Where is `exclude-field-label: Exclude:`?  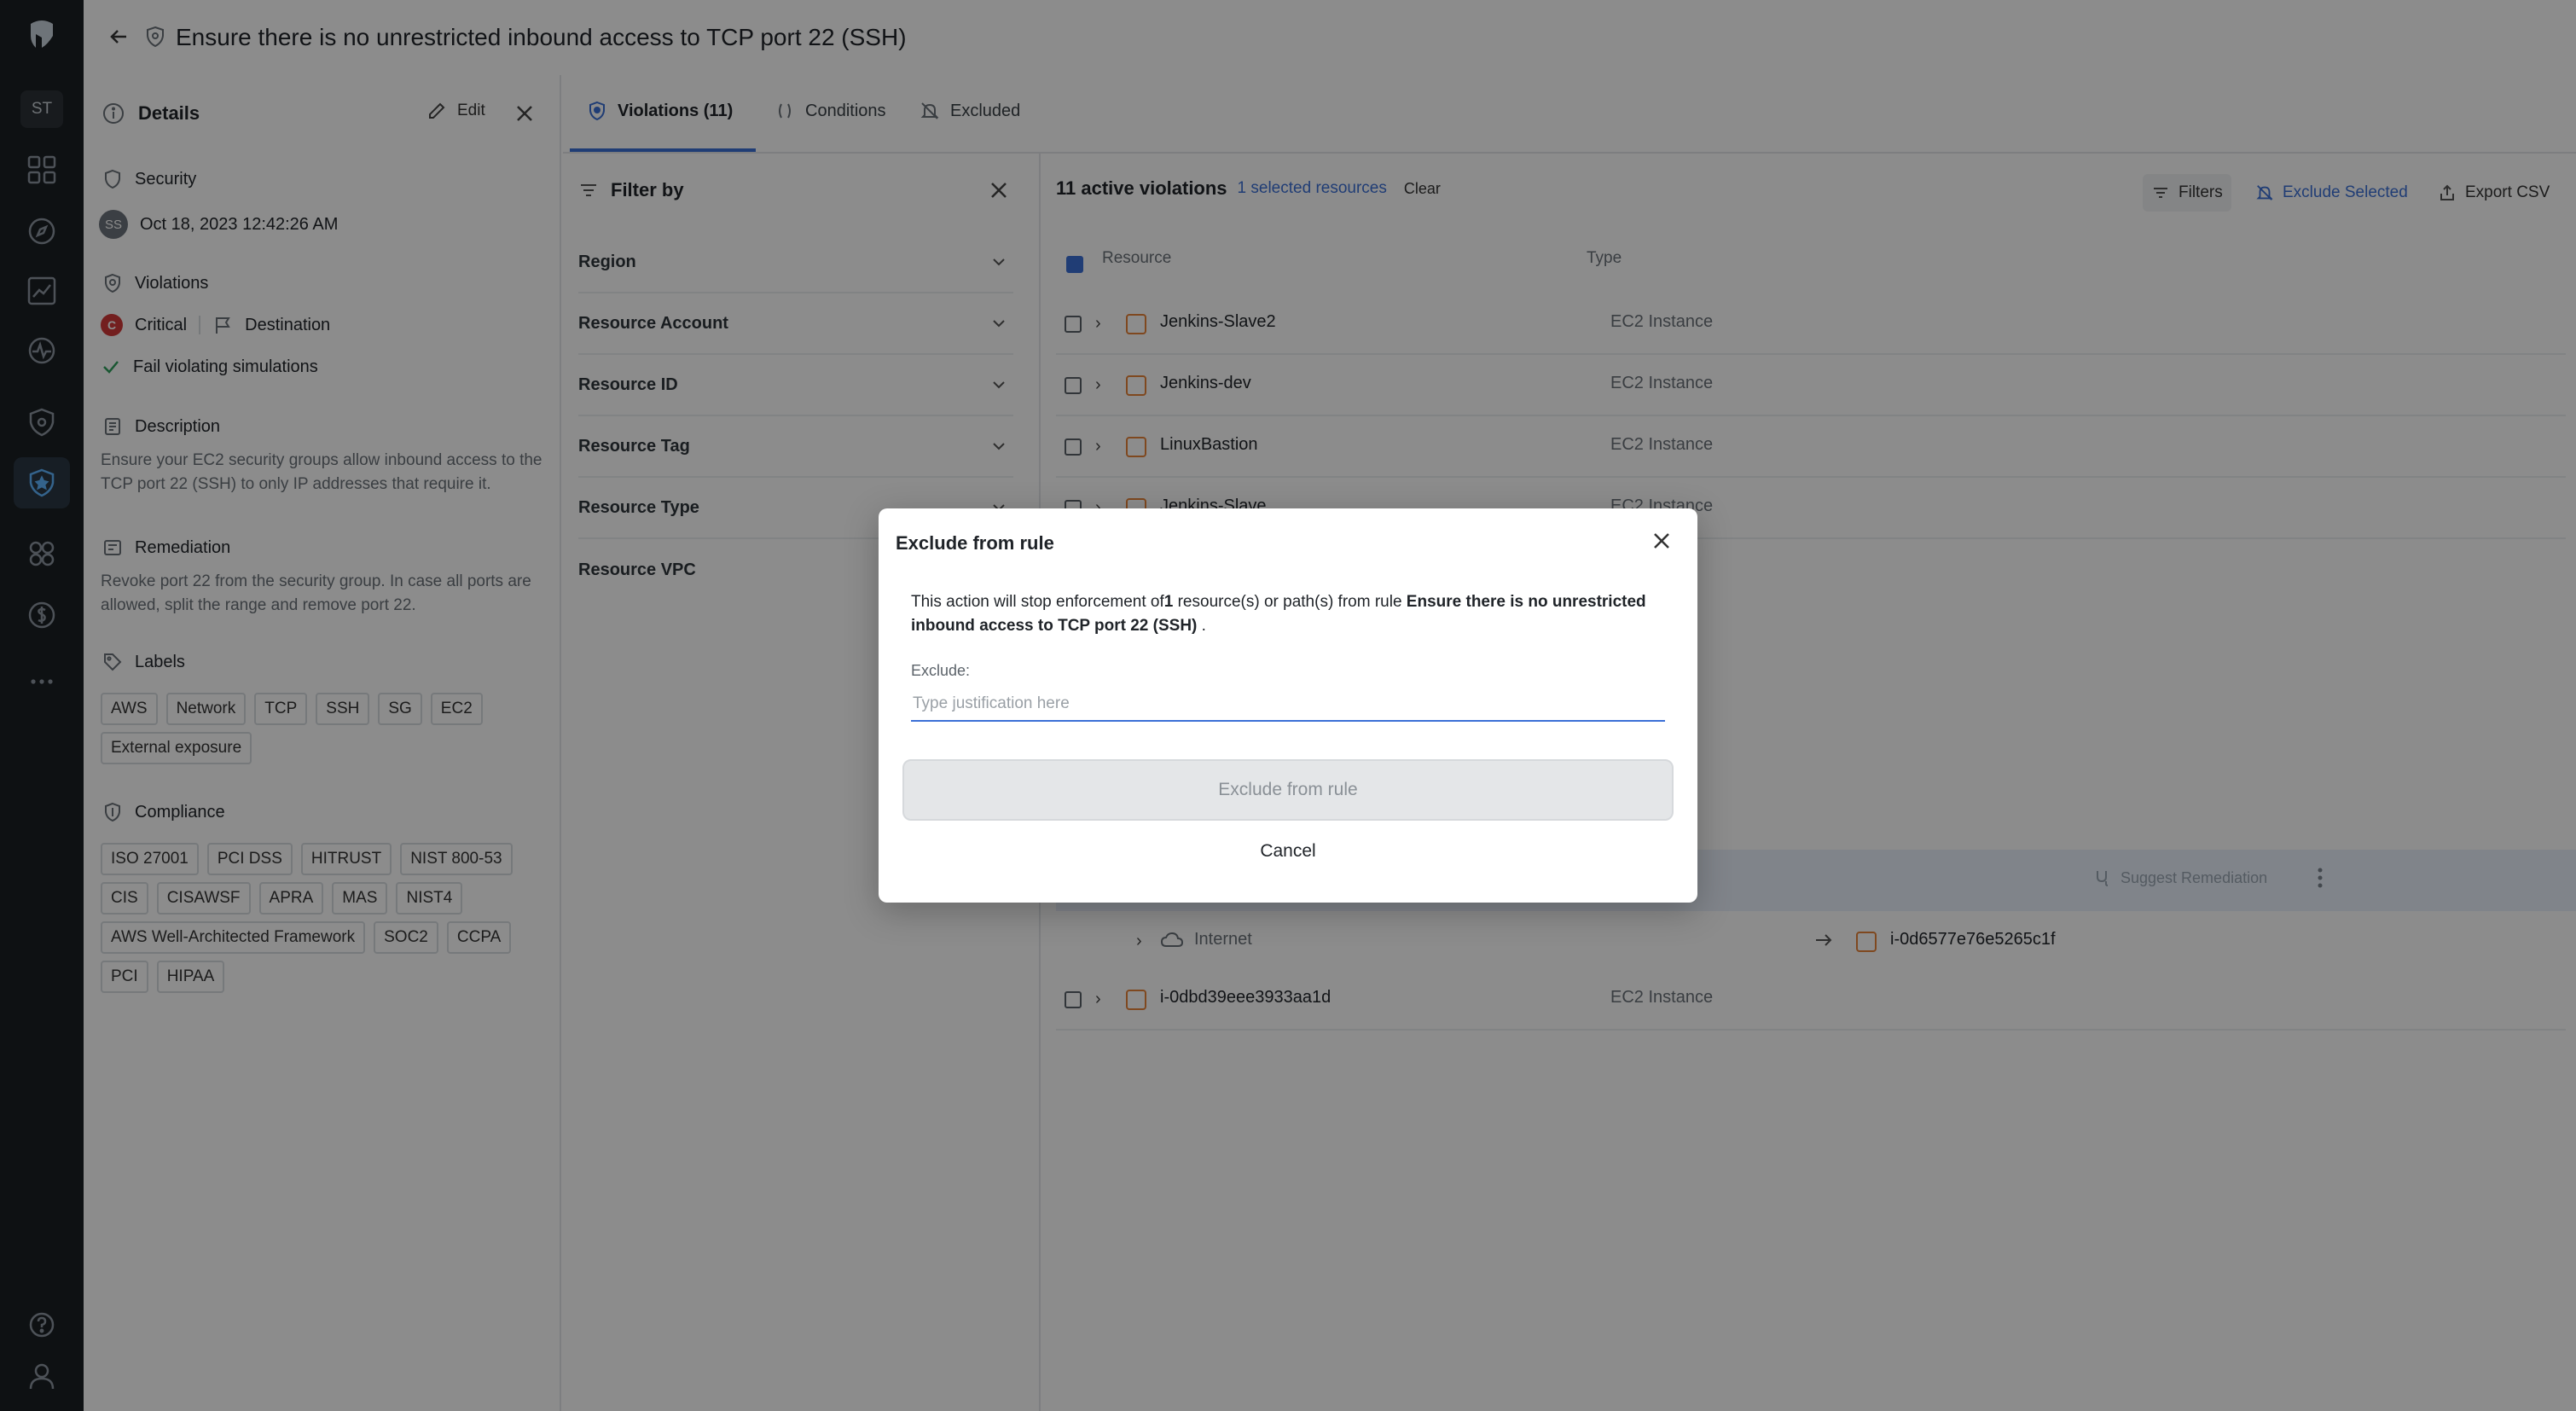
exclude-field-label: Exclude: is located at coordinates (941, 670).